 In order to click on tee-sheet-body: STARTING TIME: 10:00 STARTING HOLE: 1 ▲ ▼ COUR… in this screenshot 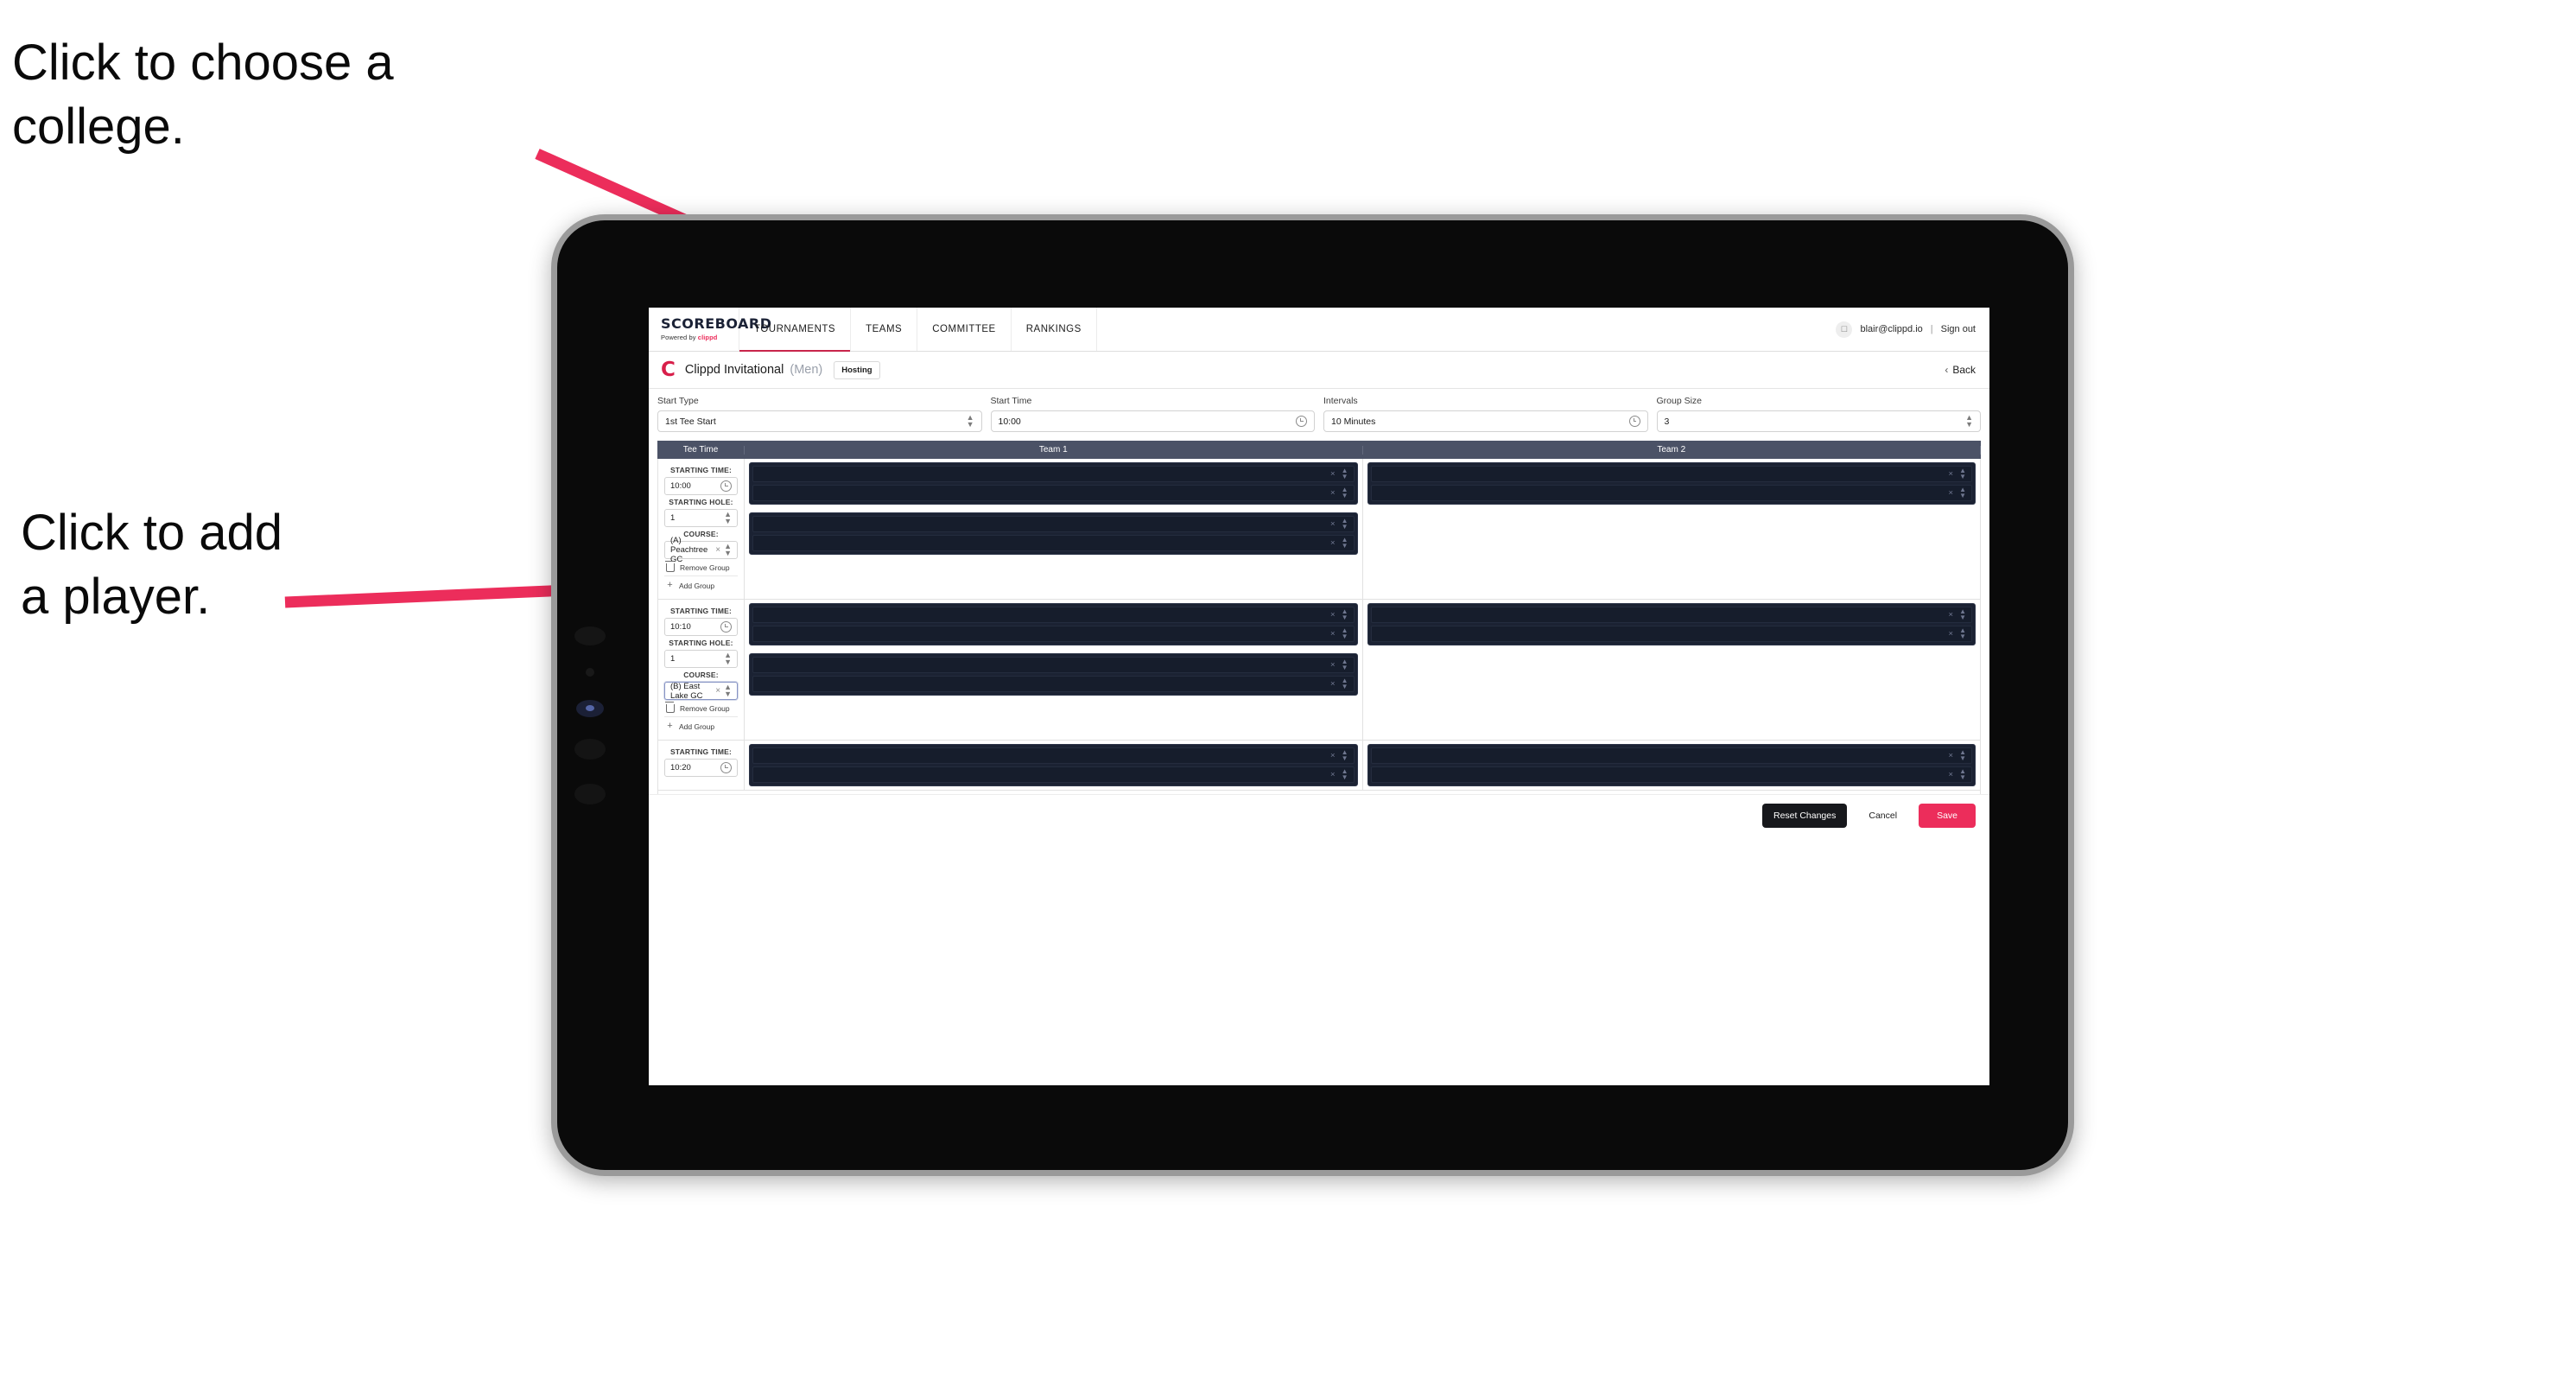, I will do `click(1319, 626)`.